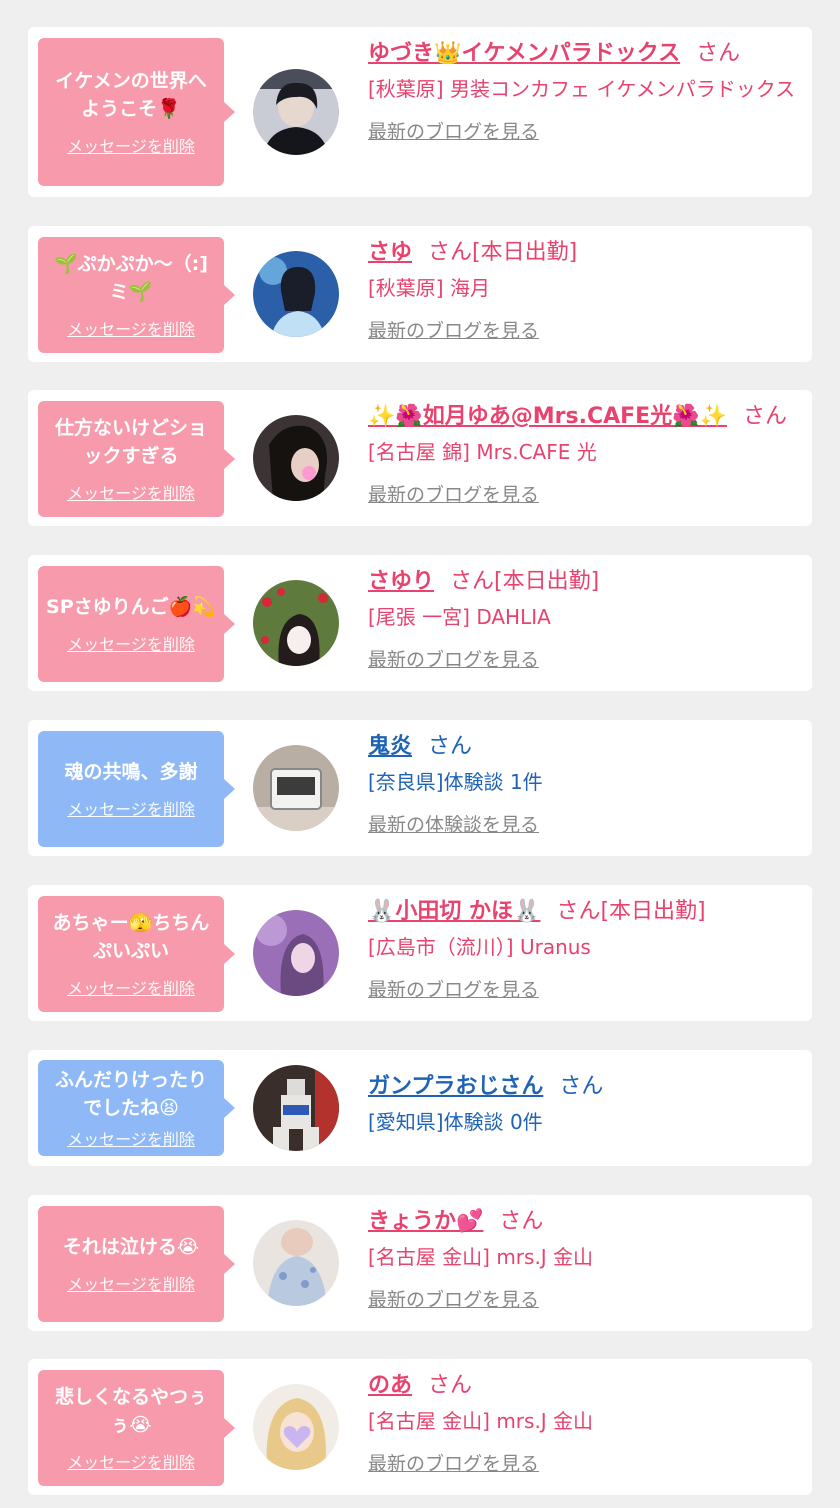 The height and width of the screenshot is (1508, 840). Describe the element at coordinates (524, 53) in the screenshot. I see `profile-name-link: ゆづき👑イケメンパラドックス` at that location.